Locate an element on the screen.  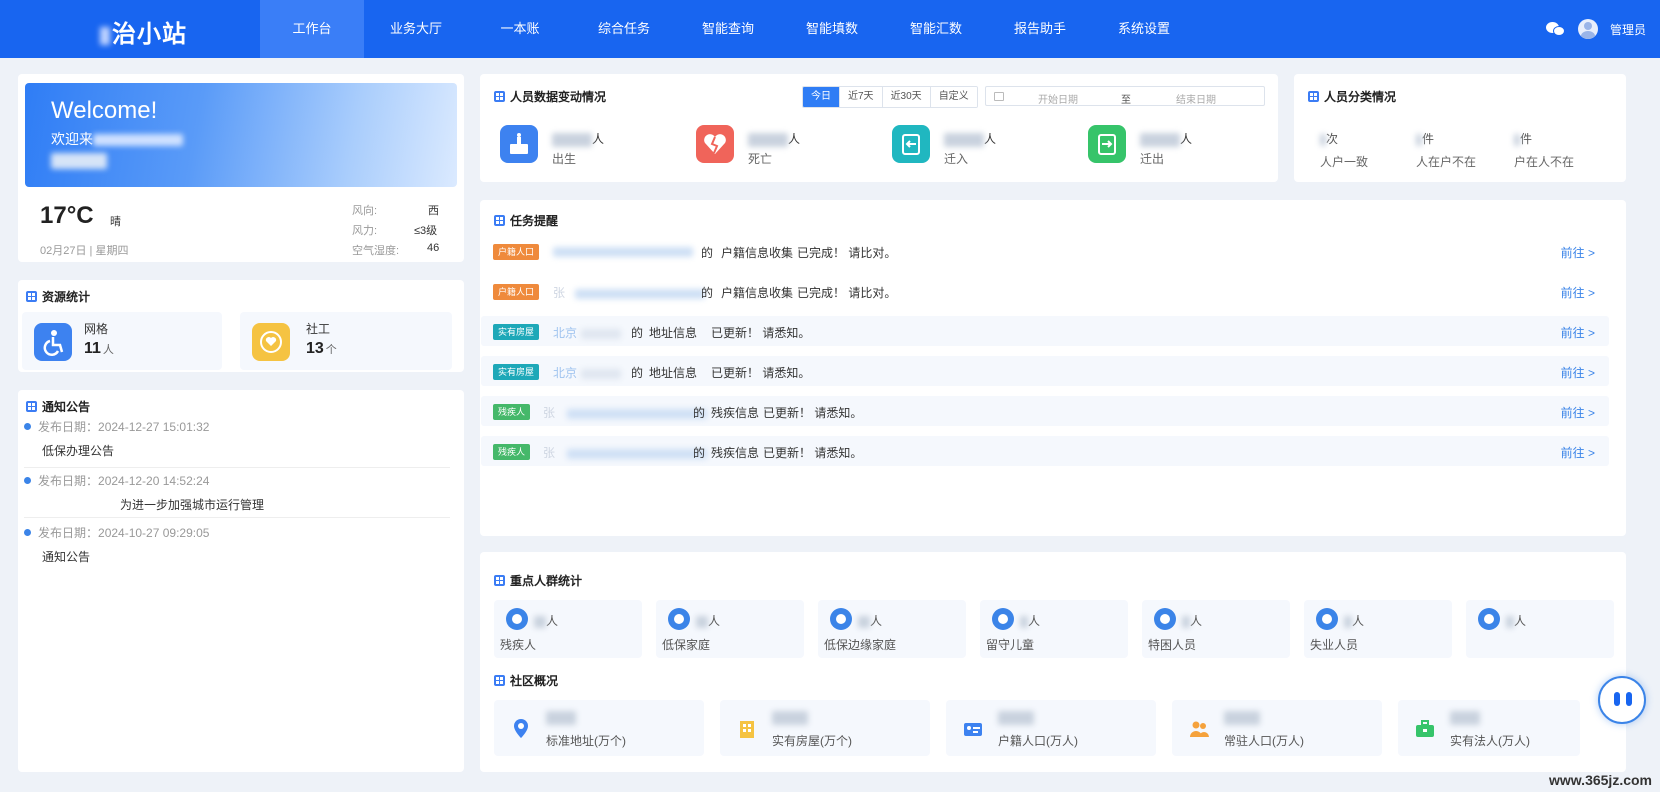
tab-30-days: 近30天 is located at coordinates (906, 97).